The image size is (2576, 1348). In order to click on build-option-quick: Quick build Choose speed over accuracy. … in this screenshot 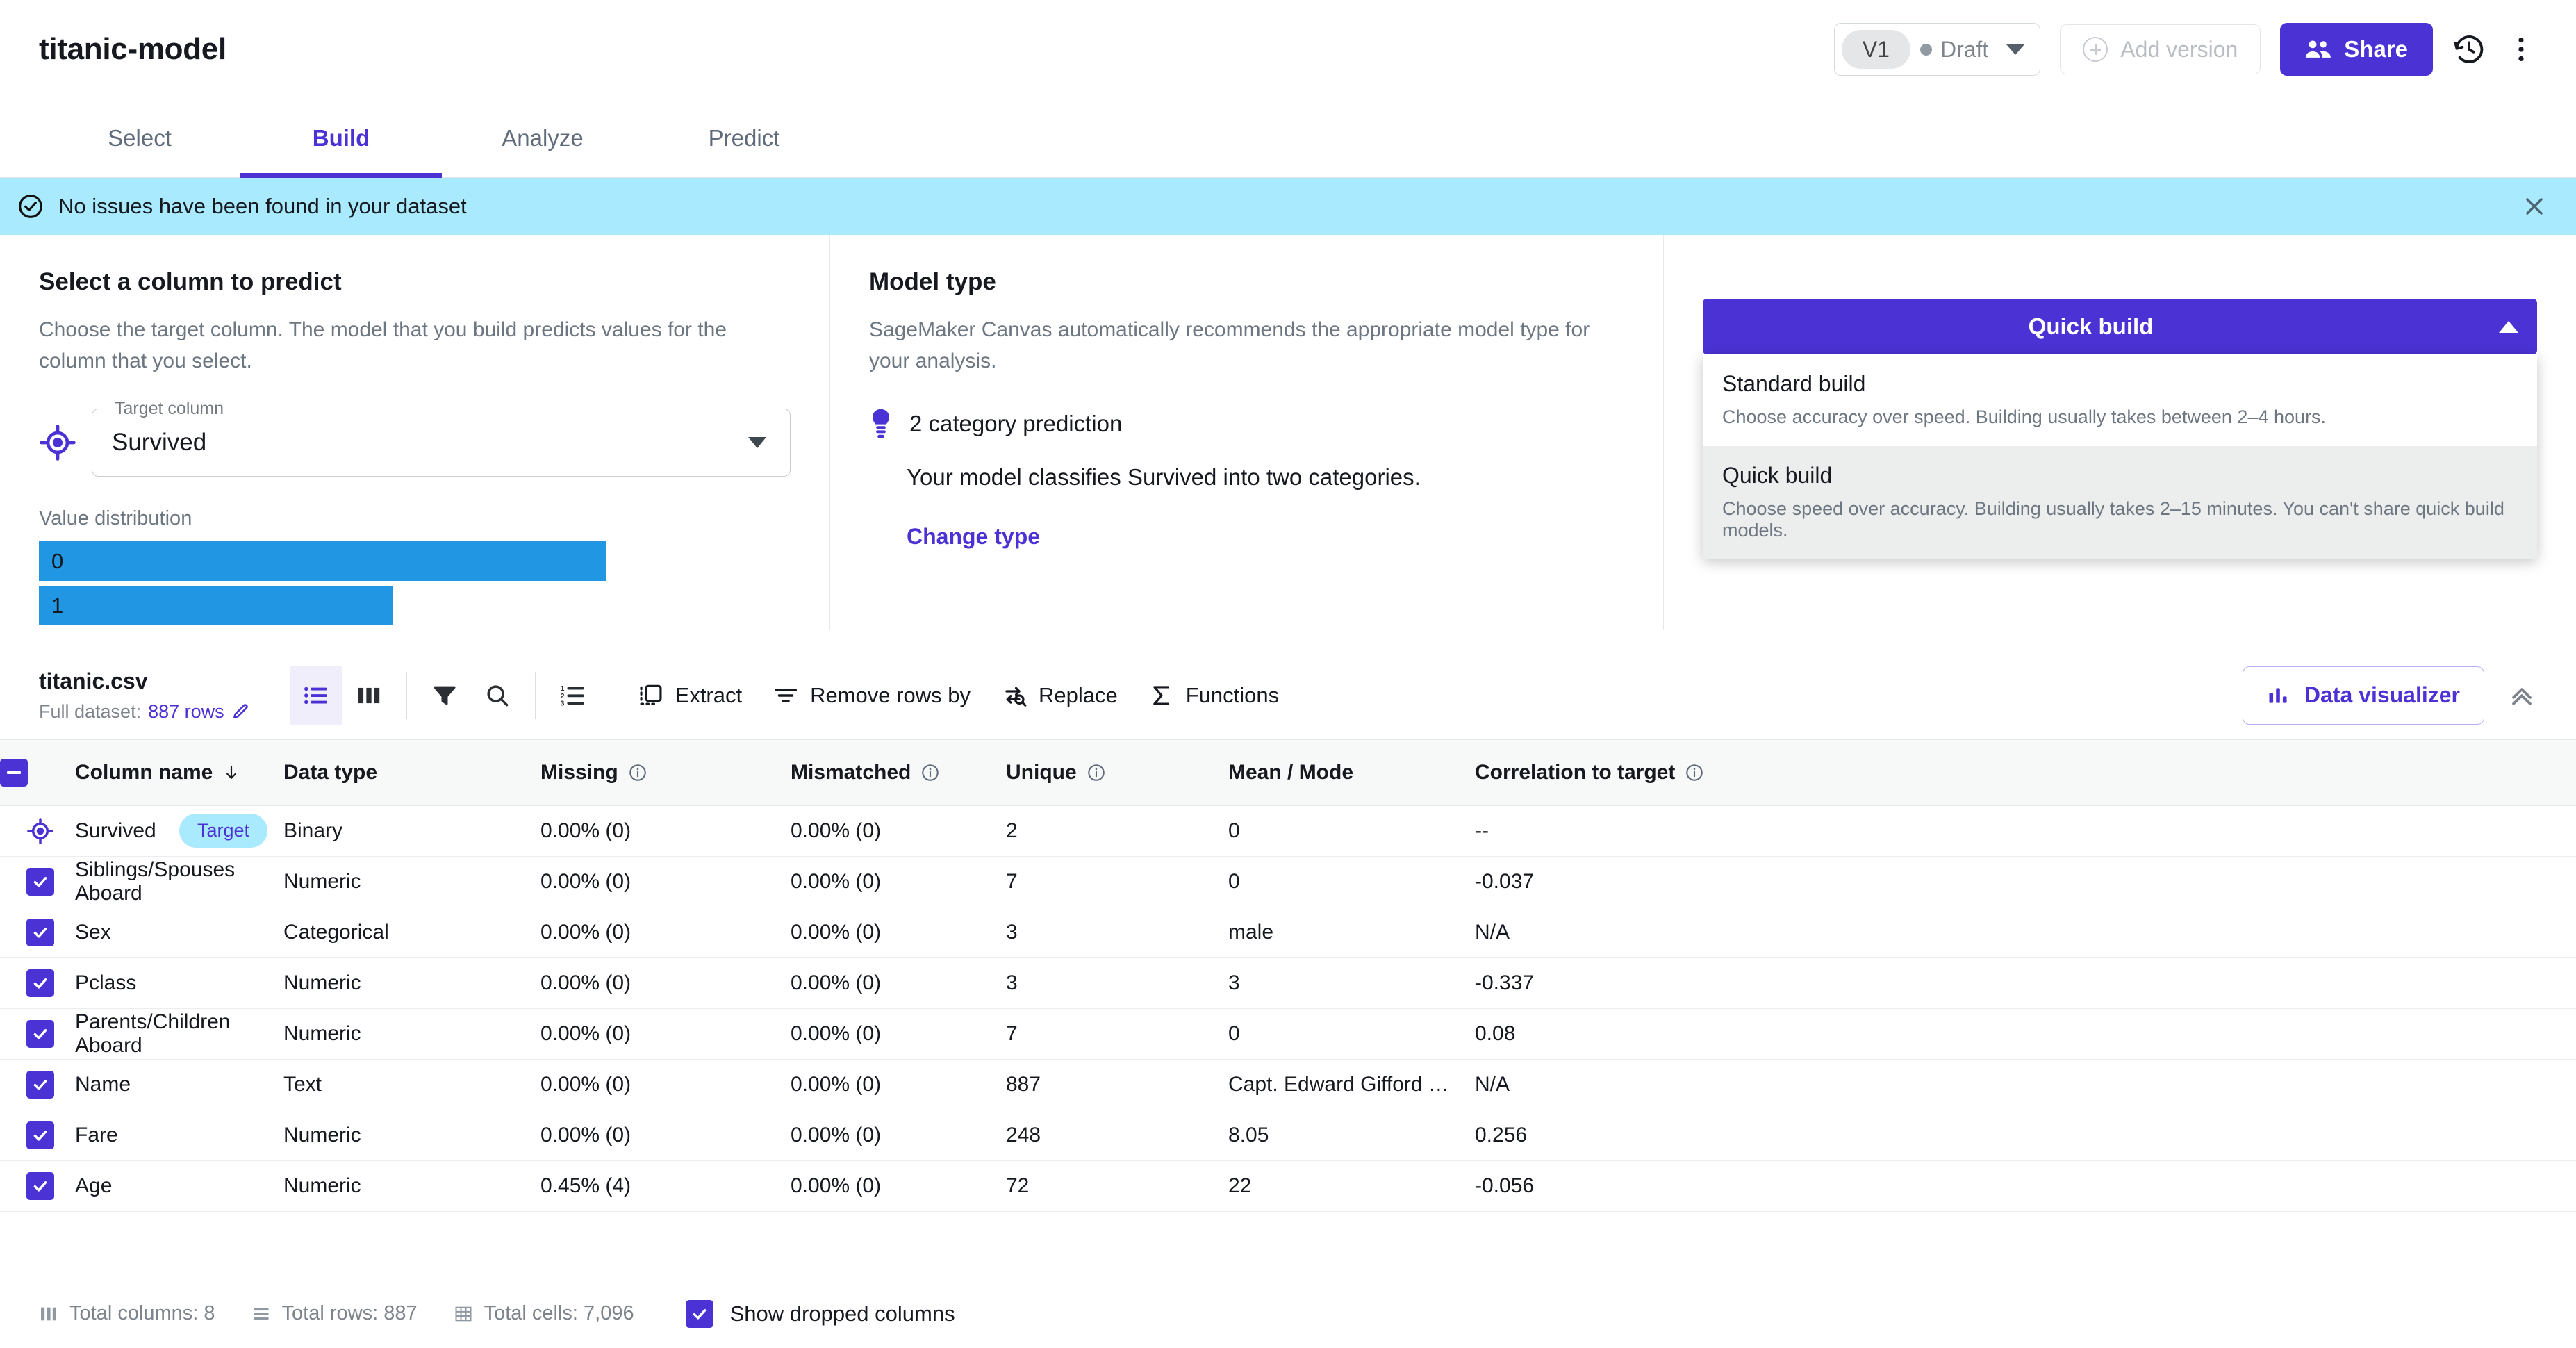, I will do `click(2120, 503)`.